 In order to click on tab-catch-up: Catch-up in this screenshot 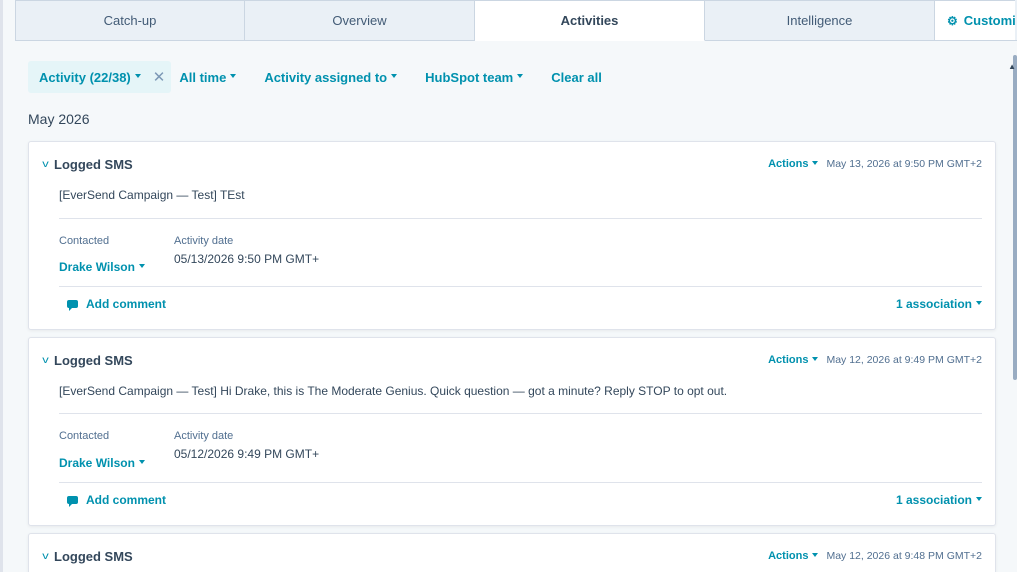, I will do `click(130, 20)`.